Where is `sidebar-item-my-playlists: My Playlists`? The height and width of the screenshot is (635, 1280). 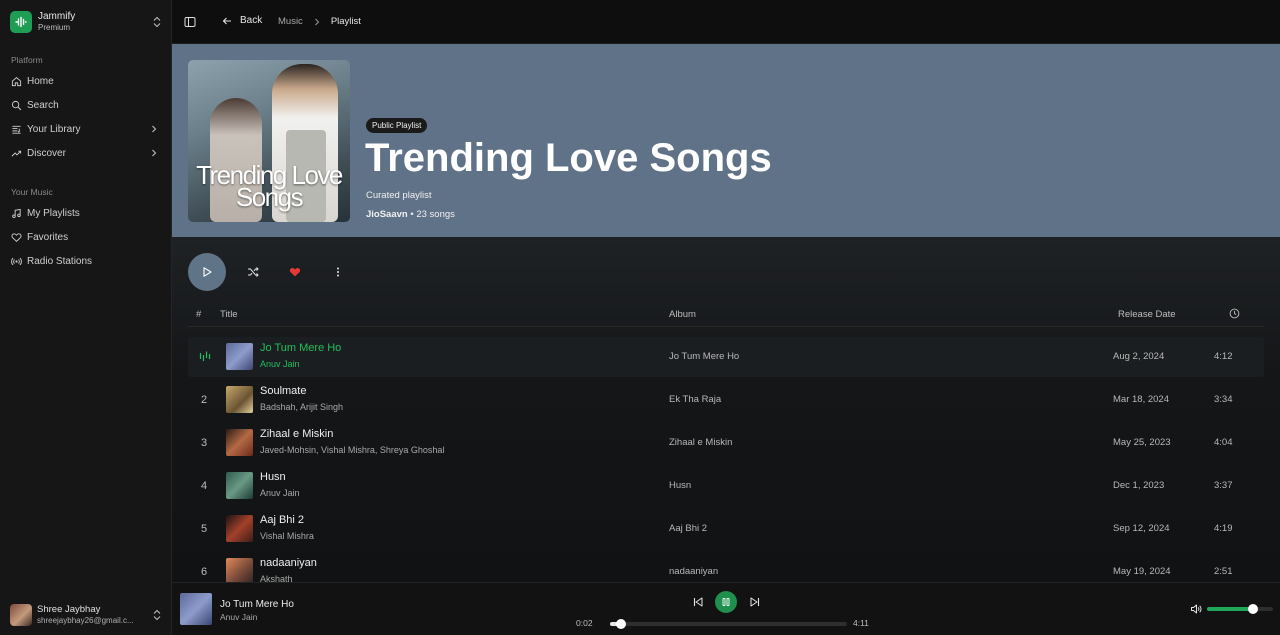
sidebar-item-my-playlists: My Playlists is located at coordinates (85, 213).